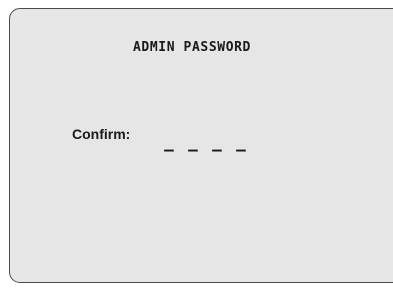 This screenshot has height=295, width=393. I want to click on password-confirm-field: – – – –, so click(205, 150).